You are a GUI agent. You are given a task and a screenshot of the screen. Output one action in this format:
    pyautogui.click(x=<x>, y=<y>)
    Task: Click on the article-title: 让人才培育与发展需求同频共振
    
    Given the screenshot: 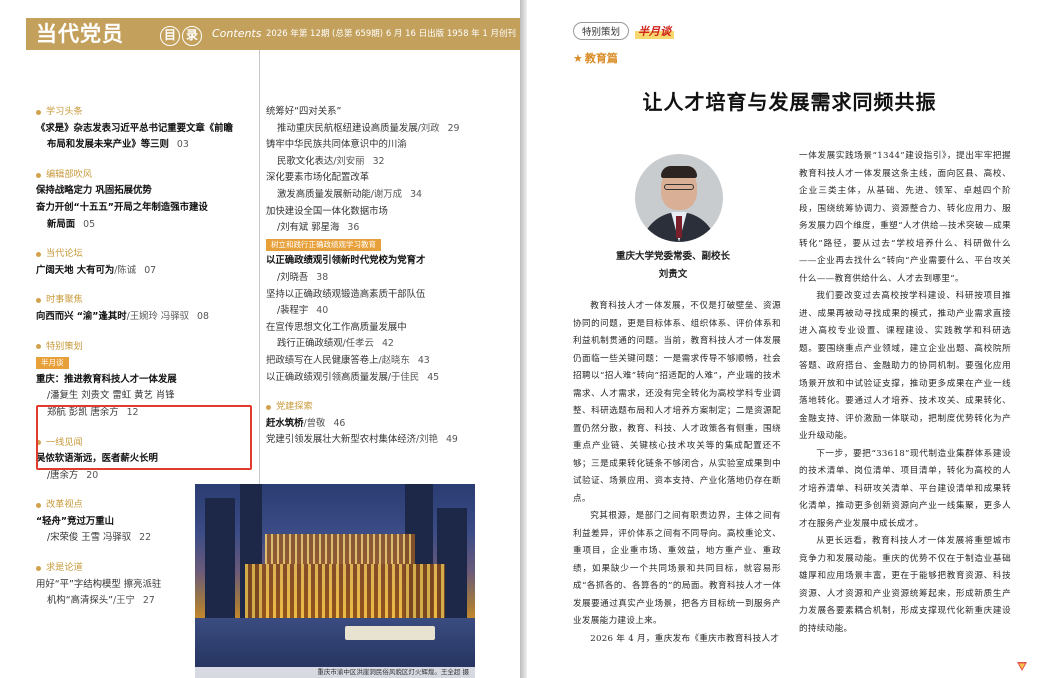 What is the action you would take?
    pyautogui.click(x=789, y=102)
    